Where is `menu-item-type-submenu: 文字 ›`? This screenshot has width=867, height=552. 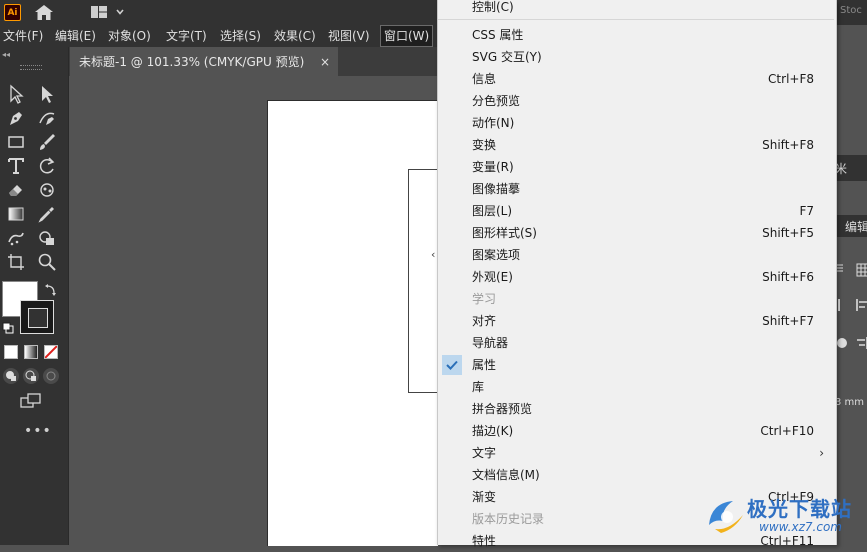 menu-item-type-submenu: 文字 › is located at coordinates (636, 453).